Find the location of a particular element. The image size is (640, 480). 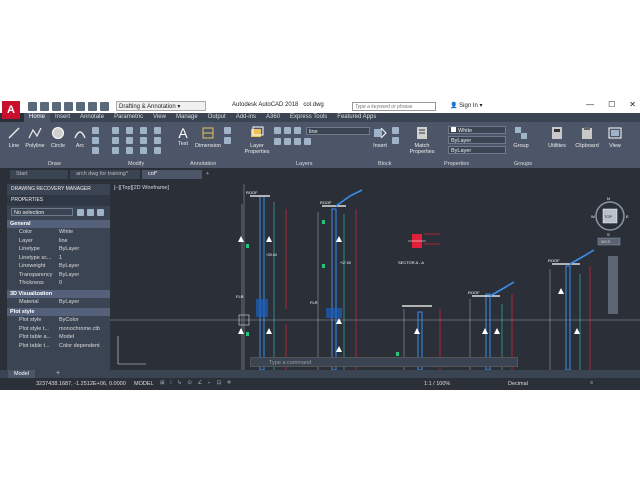

arc-button: Arc is located at coordinates (80, 137).